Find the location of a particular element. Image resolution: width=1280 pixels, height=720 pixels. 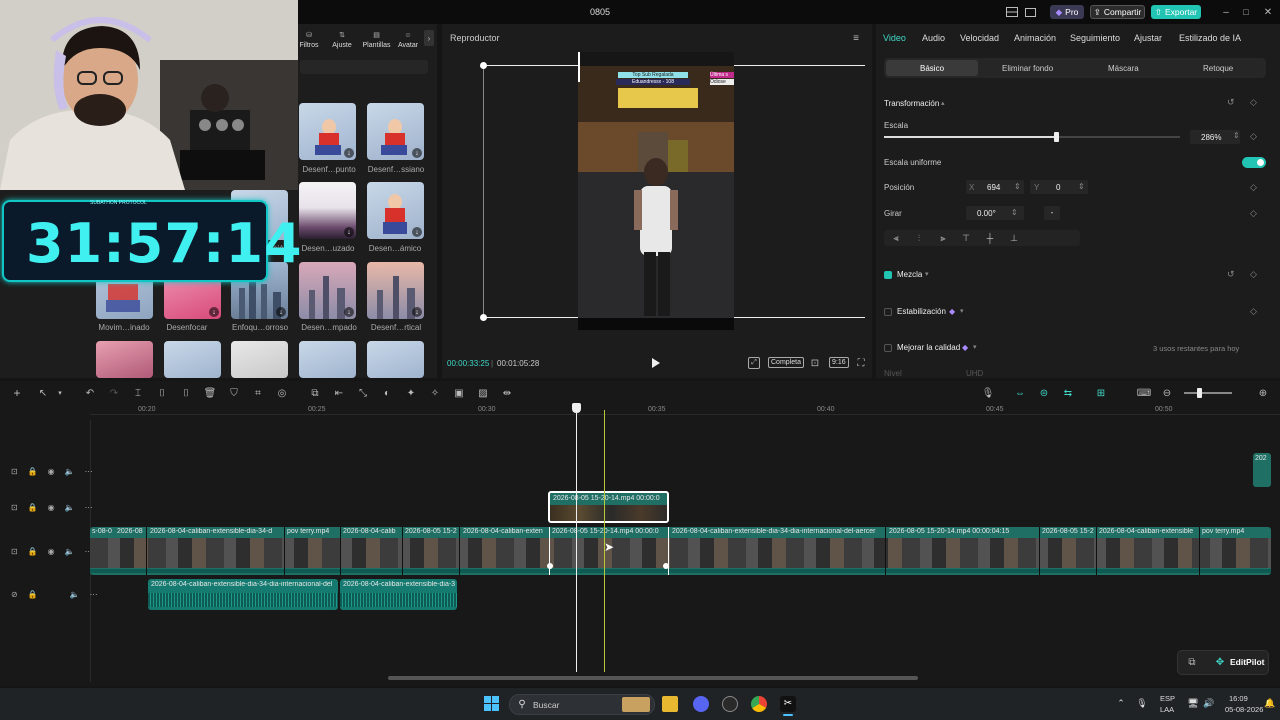

zoom-slider-handle is located at coordinates (1199, 393).